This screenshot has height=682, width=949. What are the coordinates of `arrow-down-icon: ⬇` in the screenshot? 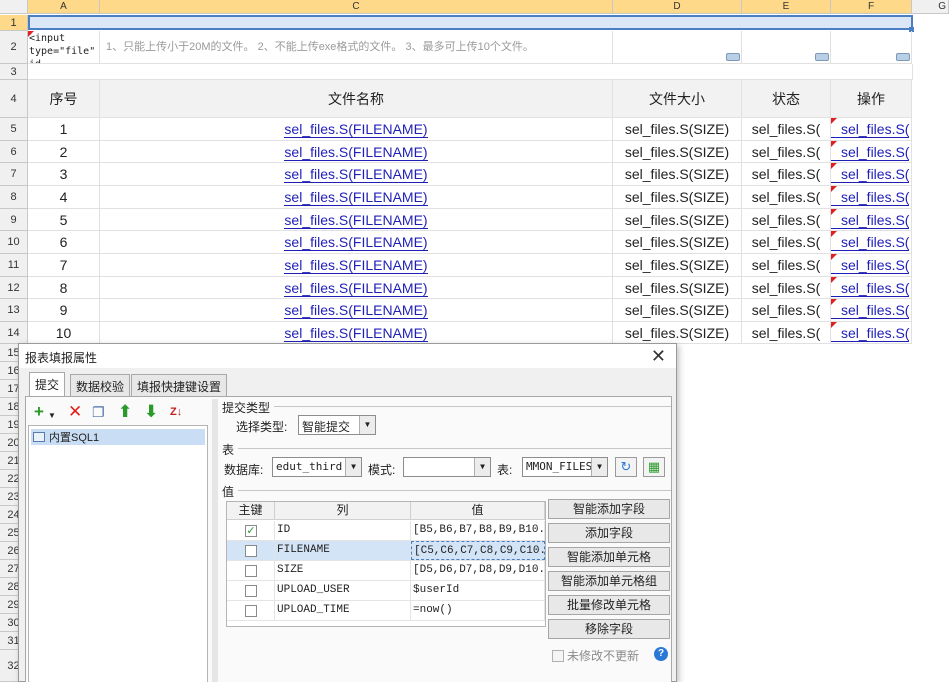 It's located at (151, 412).